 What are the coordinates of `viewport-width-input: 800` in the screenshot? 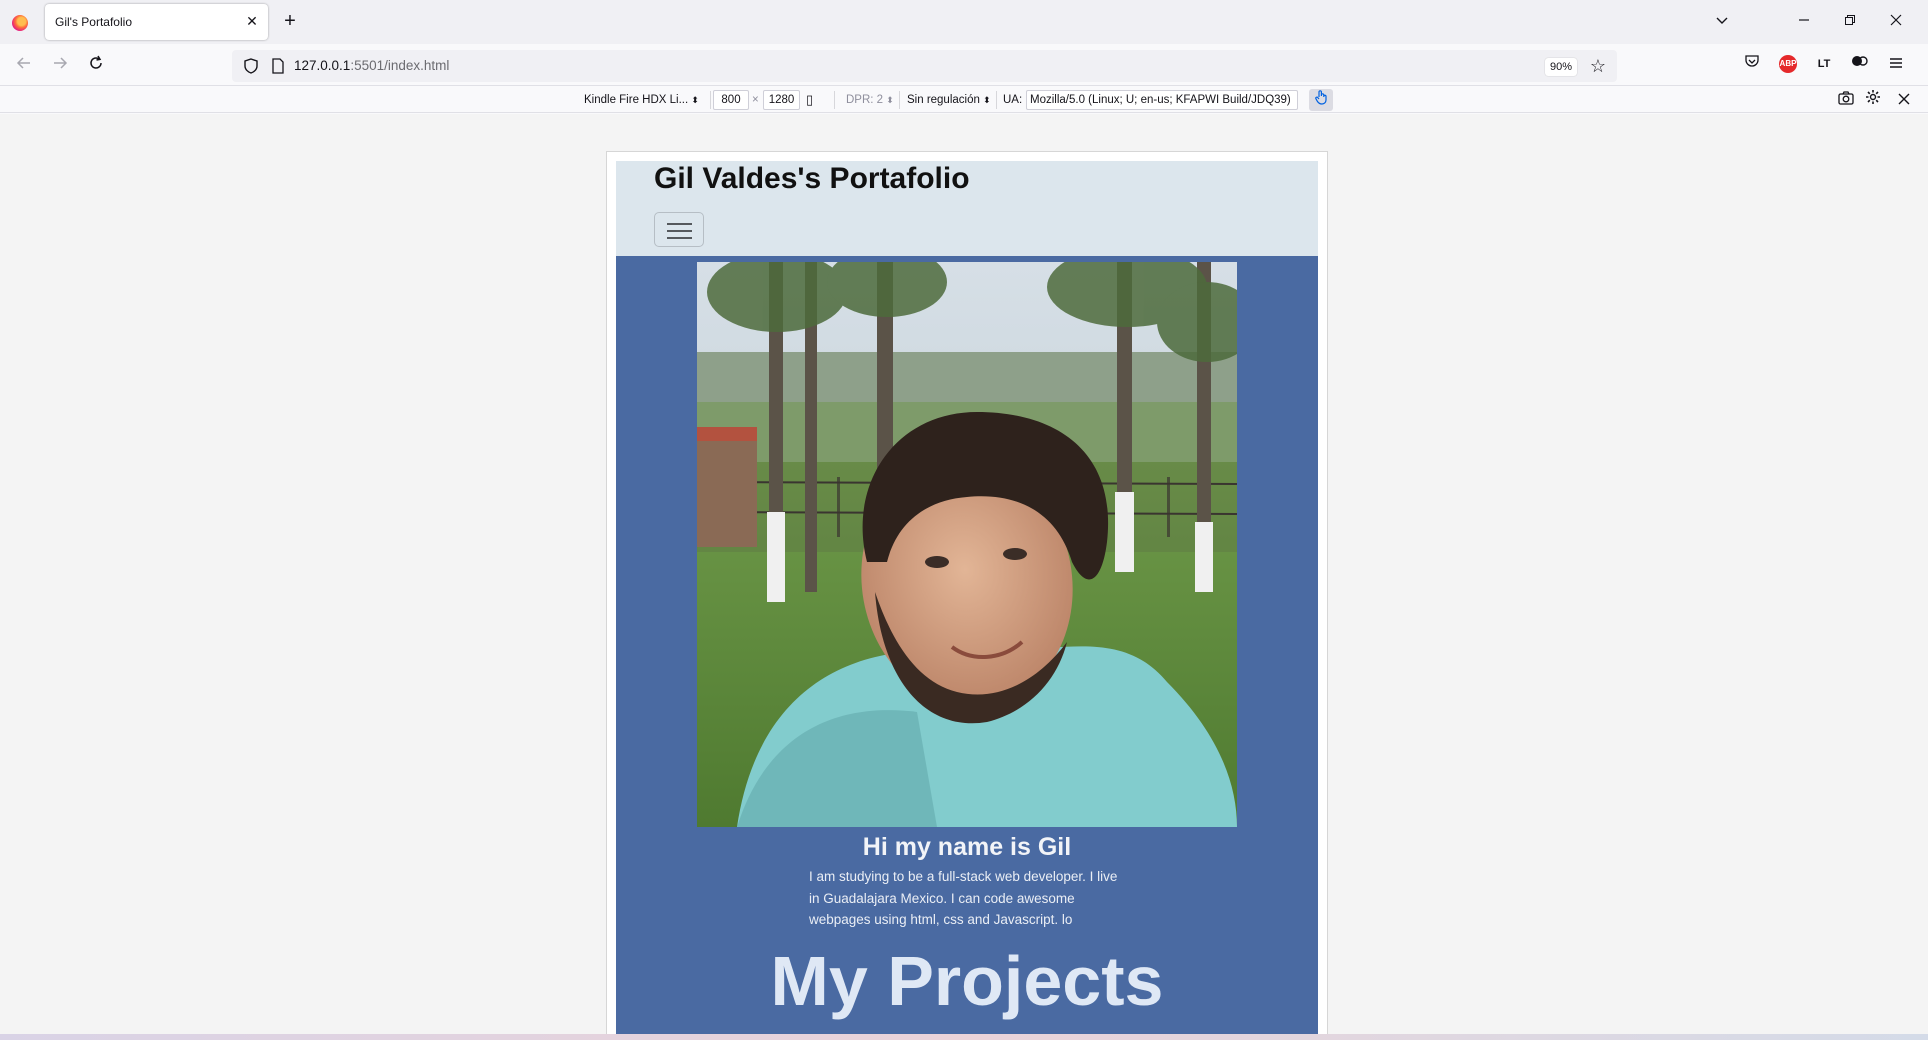 It's located at (731, 100).